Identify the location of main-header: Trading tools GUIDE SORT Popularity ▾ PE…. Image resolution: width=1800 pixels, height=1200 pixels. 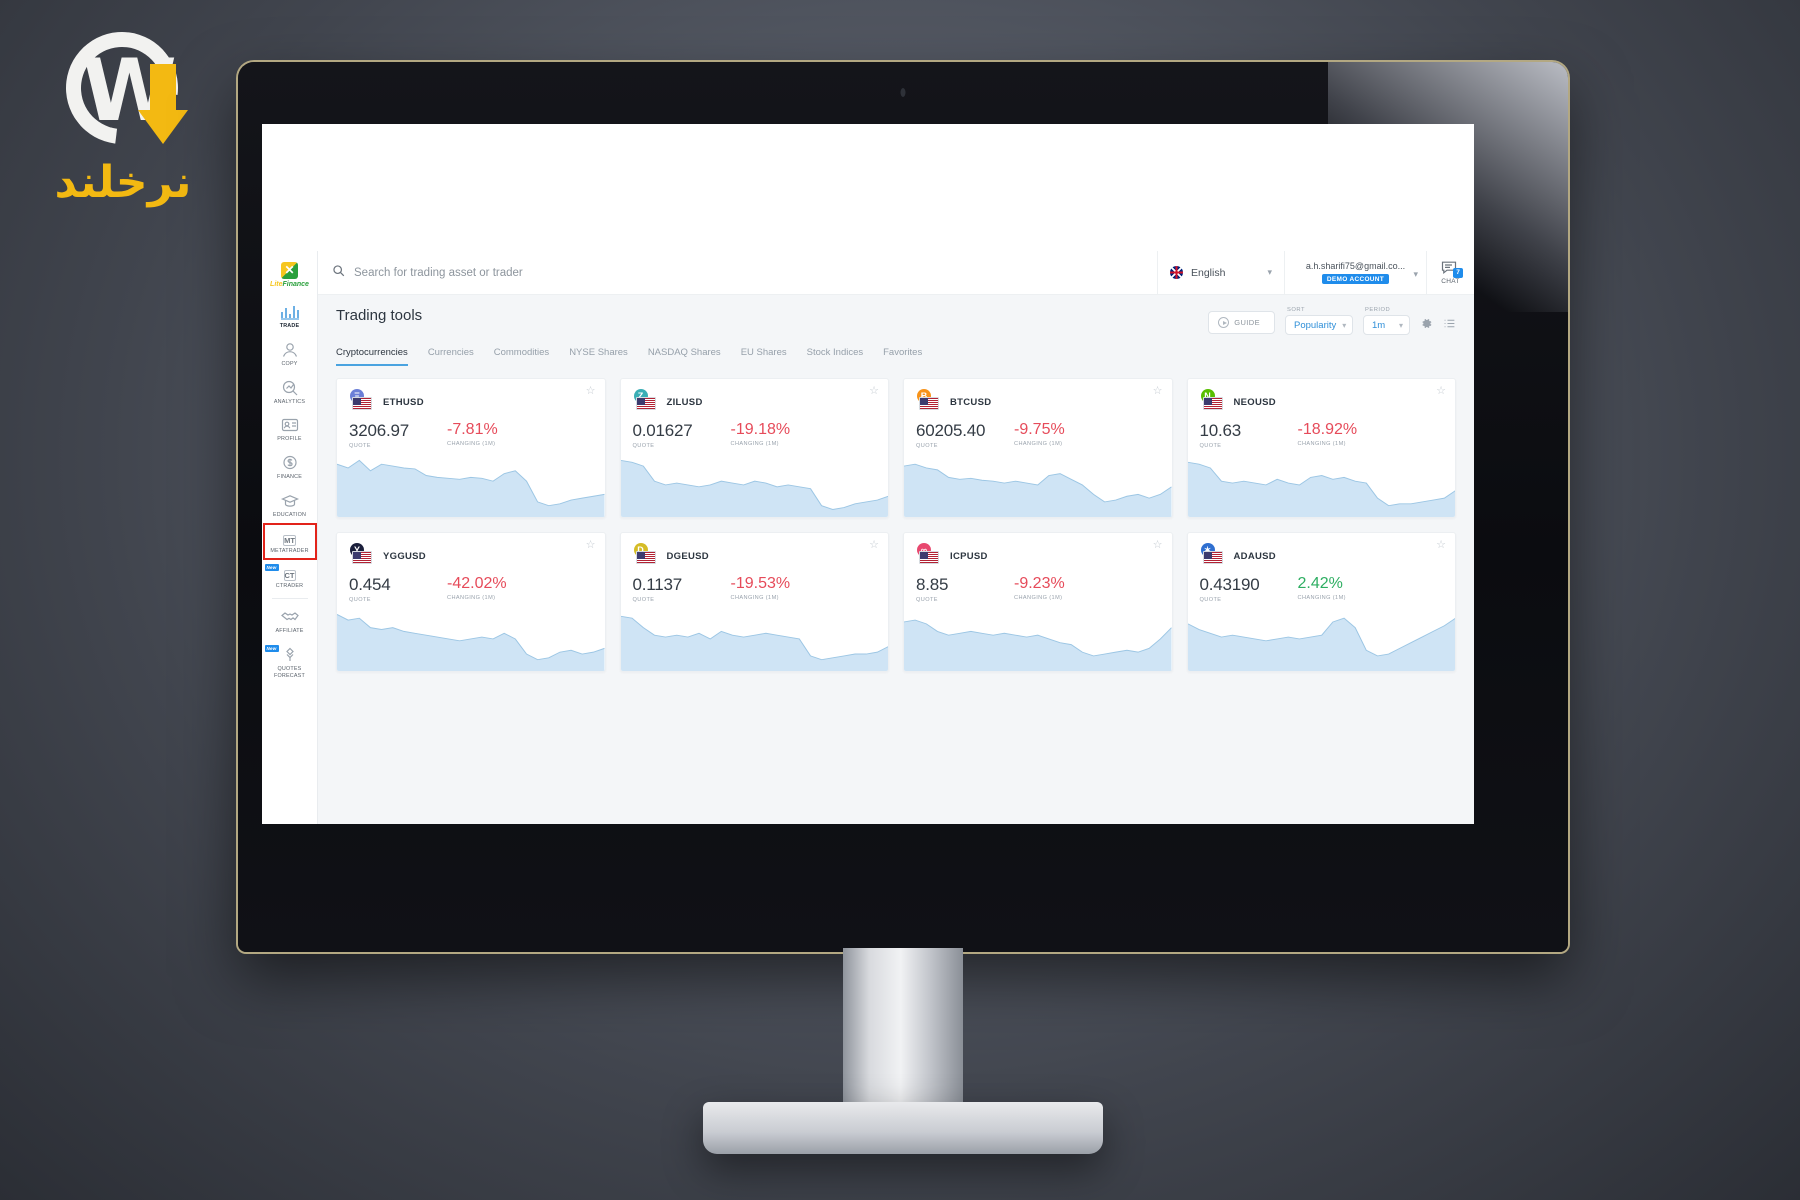
(896, 321).